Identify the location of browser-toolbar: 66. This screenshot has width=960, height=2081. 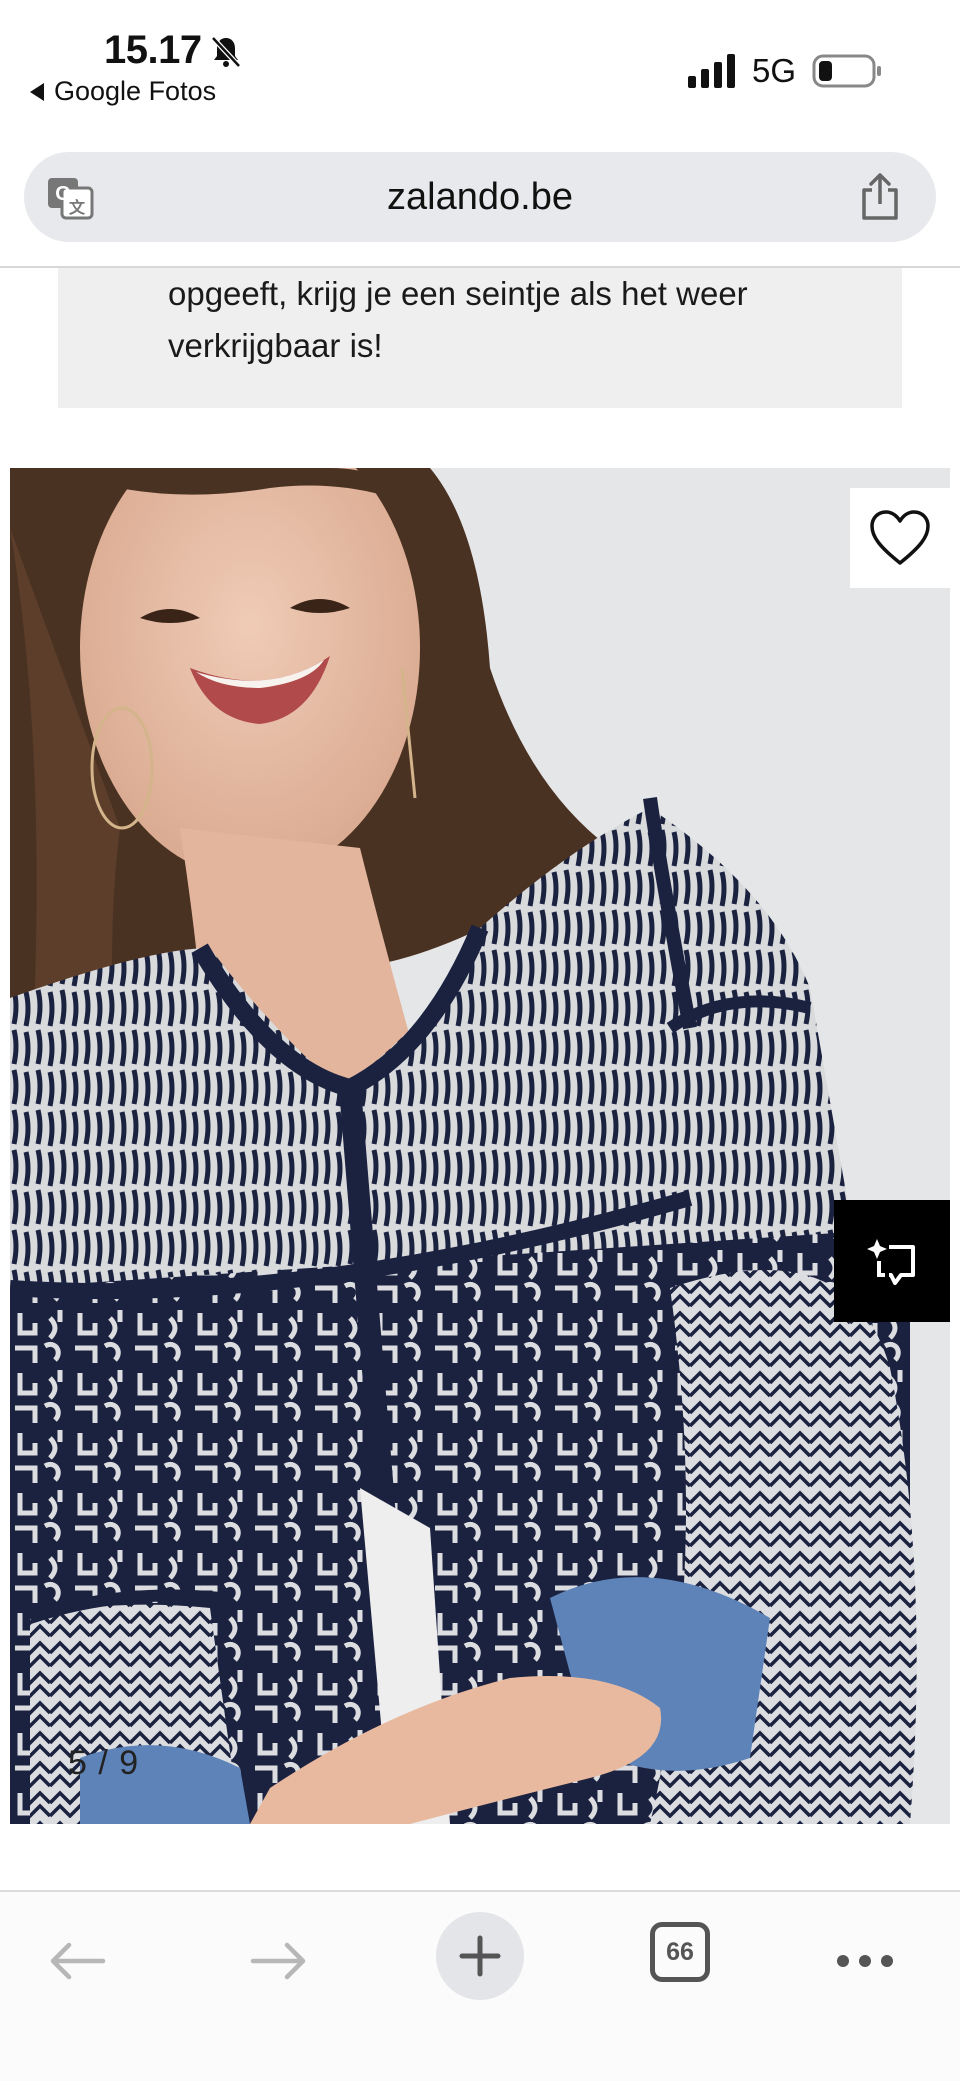
(480, 1986).